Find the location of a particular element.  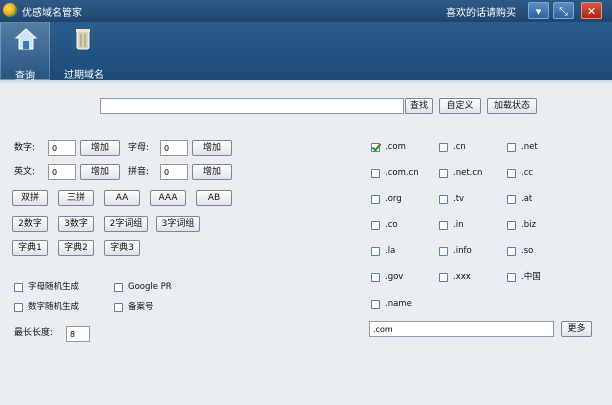

digits-count-input is located at coordinates (62, 148).